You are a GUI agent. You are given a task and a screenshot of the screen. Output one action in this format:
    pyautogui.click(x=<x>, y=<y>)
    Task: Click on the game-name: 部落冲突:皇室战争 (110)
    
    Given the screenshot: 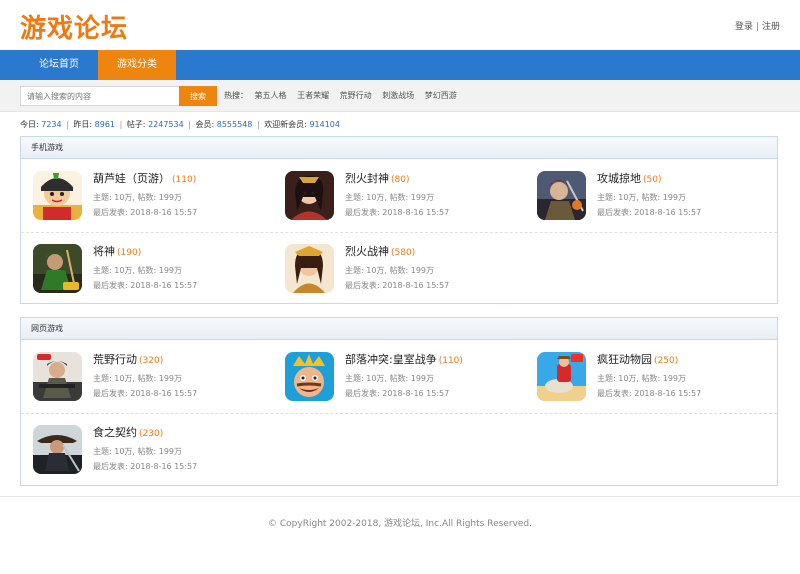 What is the action you would take?
    pyautogui.click(x=404, y=359)
    